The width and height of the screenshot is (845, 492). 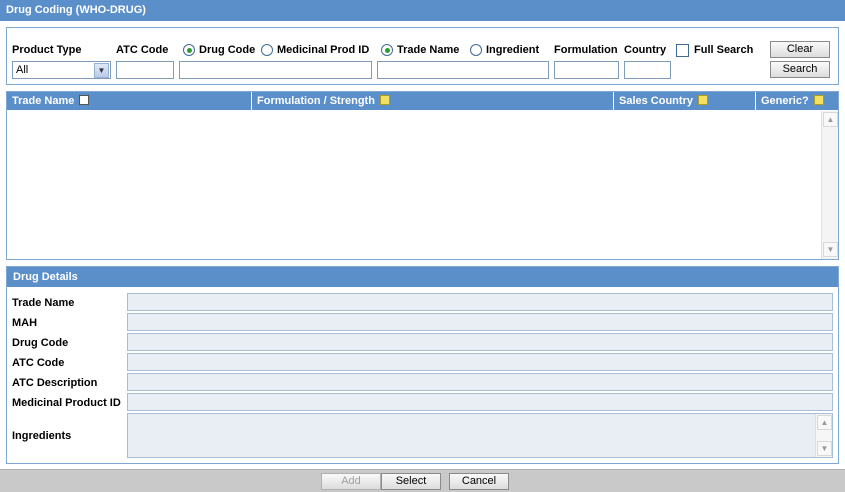 I want to click on ingredients-field, so click(x=480, y=435).